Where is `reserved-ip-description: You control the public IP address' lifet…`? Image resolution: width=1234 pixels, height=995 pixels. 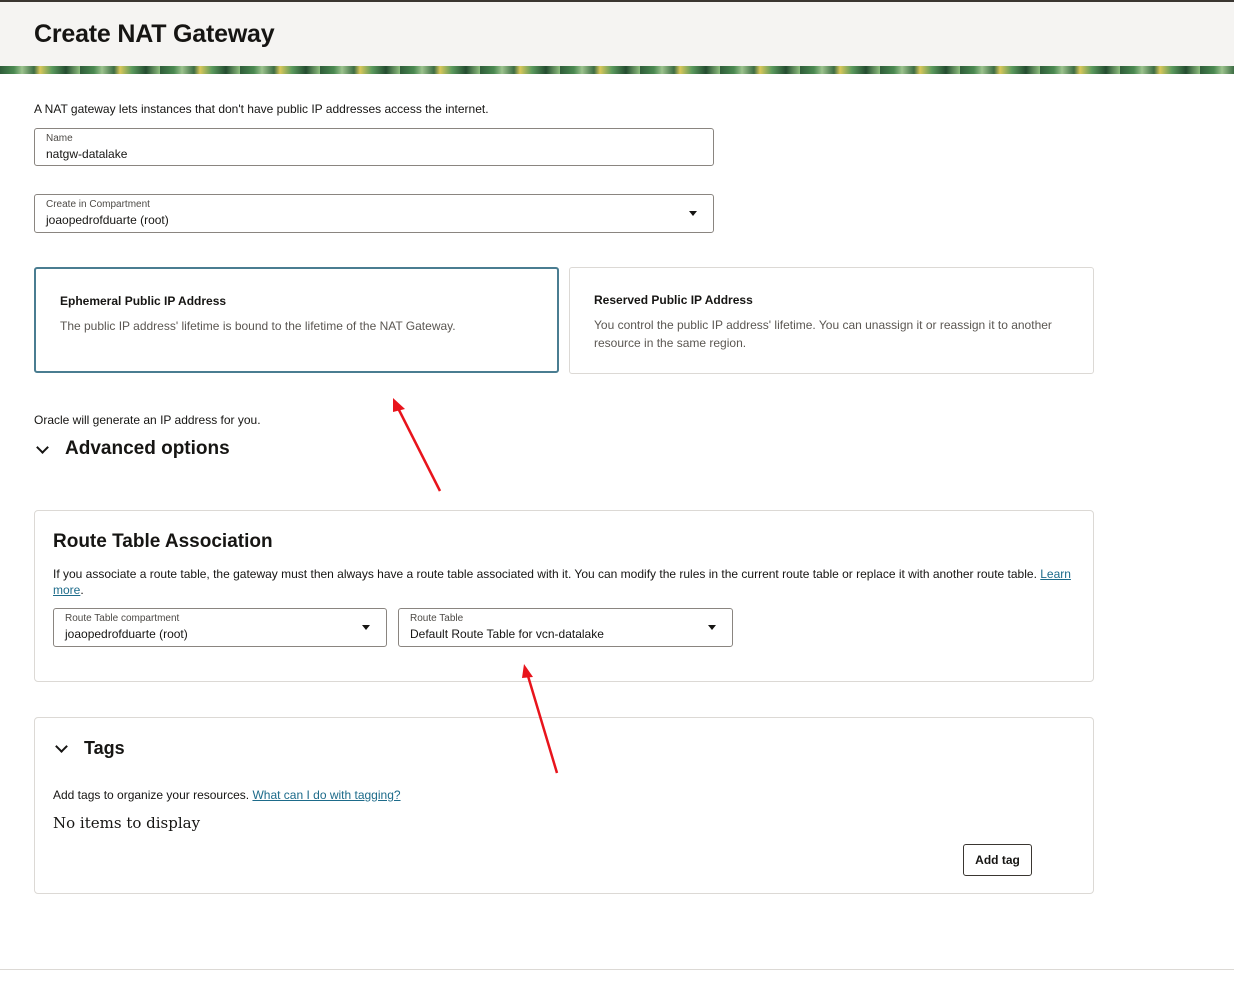 reserved-ip-description: You control the public IP address' lifet… is located at coordinates (823, 334).